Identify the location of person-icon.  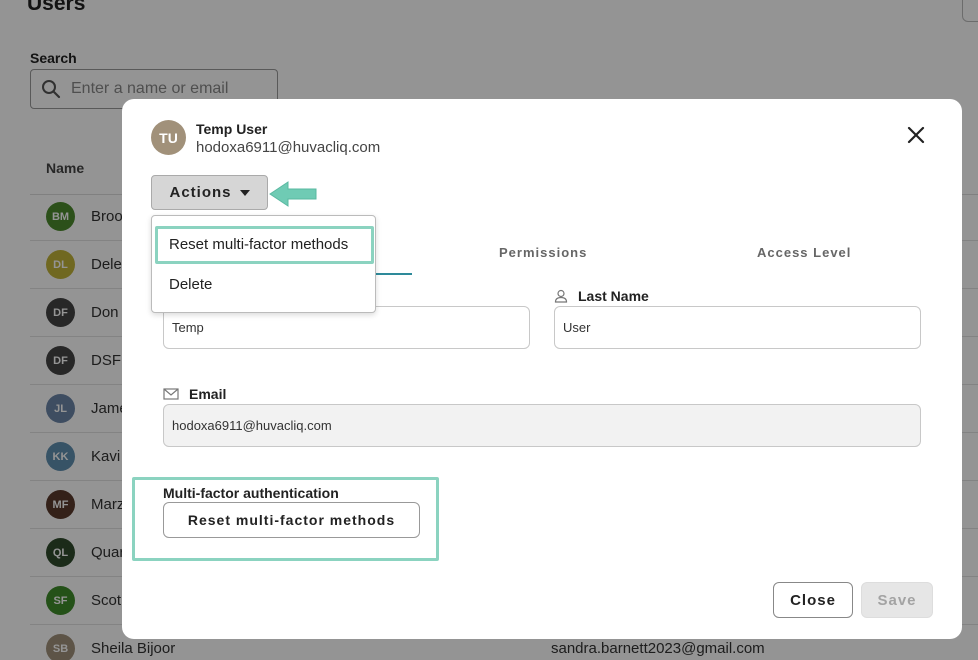
(561, 296).